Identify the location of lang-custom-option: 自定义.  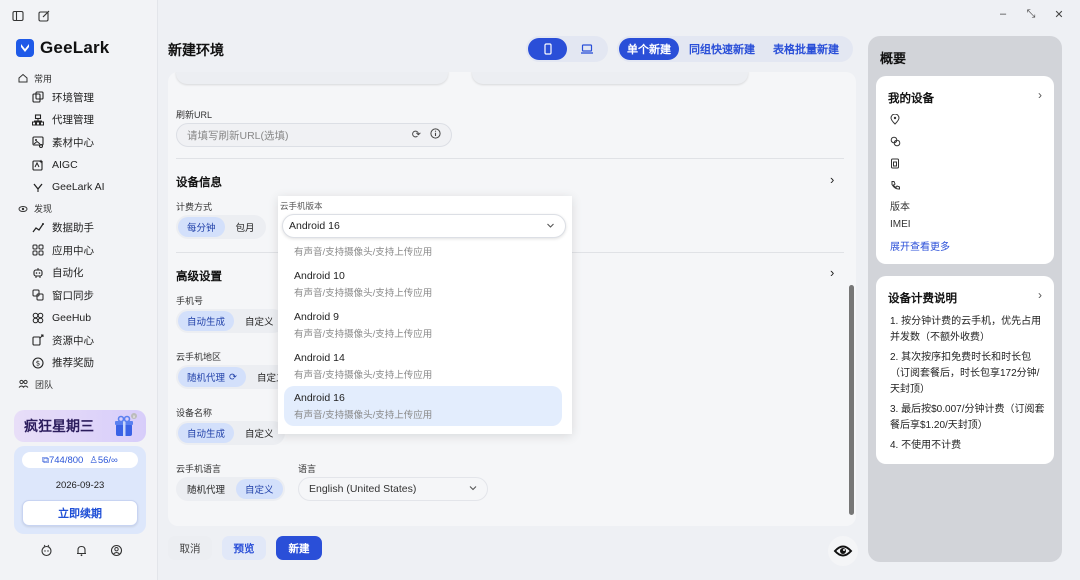
(259, 489).